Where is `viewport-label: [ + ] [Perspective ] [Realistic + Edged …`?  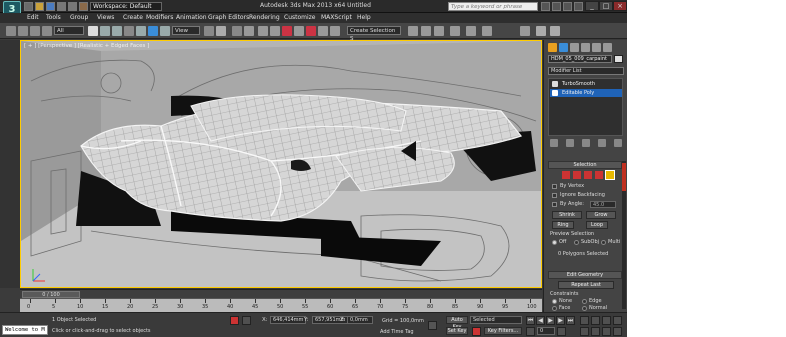
viewport-label: [ + ] [Perspective ] [Realistic + Edged … is located at coordinates (86, 46).